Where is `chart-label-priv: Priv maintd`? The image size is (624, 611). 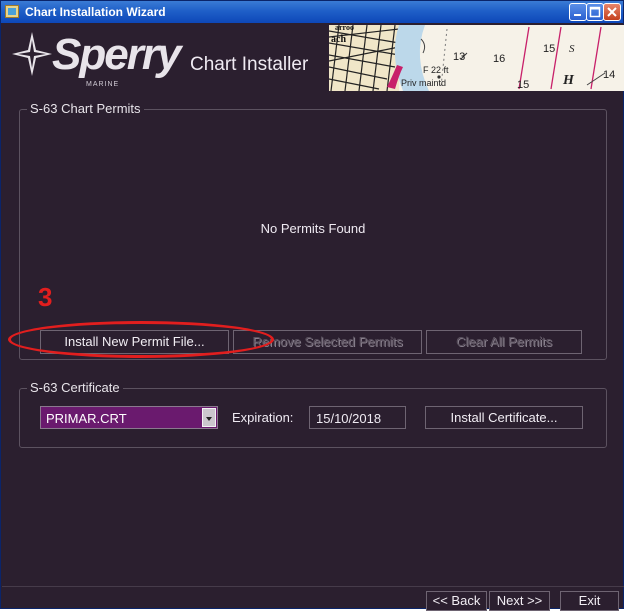
chart-label-priv: Priv maintd is located at coordinates (424, 83).